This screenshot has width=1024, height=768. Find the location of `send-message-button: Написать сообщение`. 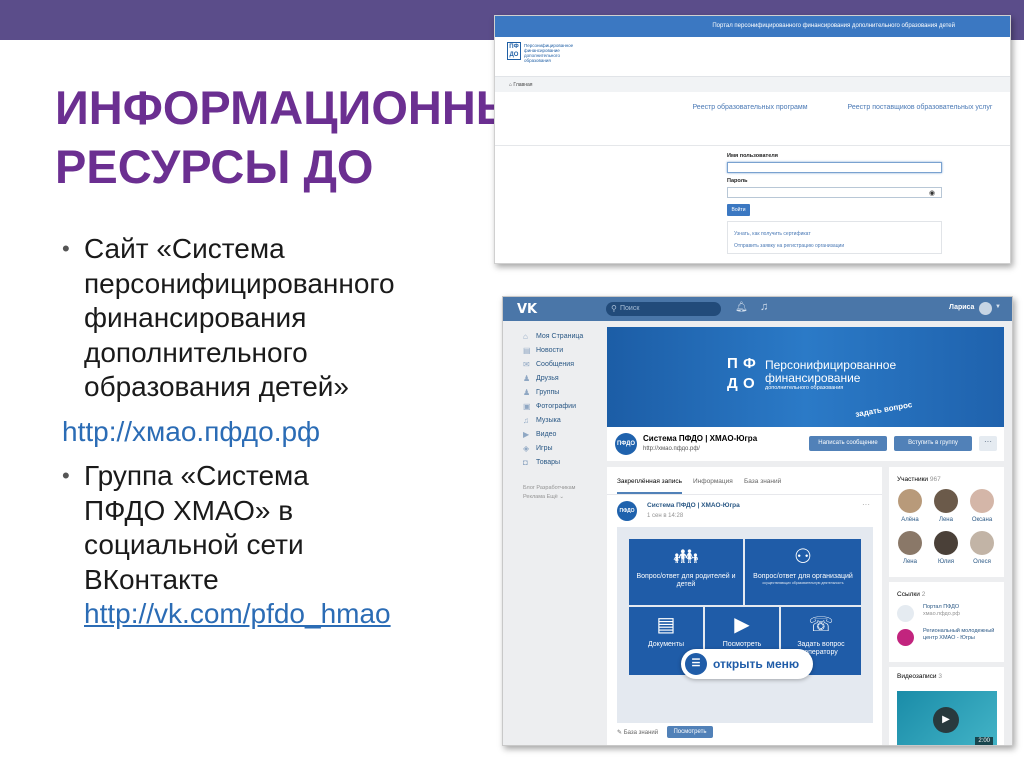

send-message-button: Написать сообщение is located at coordinates (848, 443).